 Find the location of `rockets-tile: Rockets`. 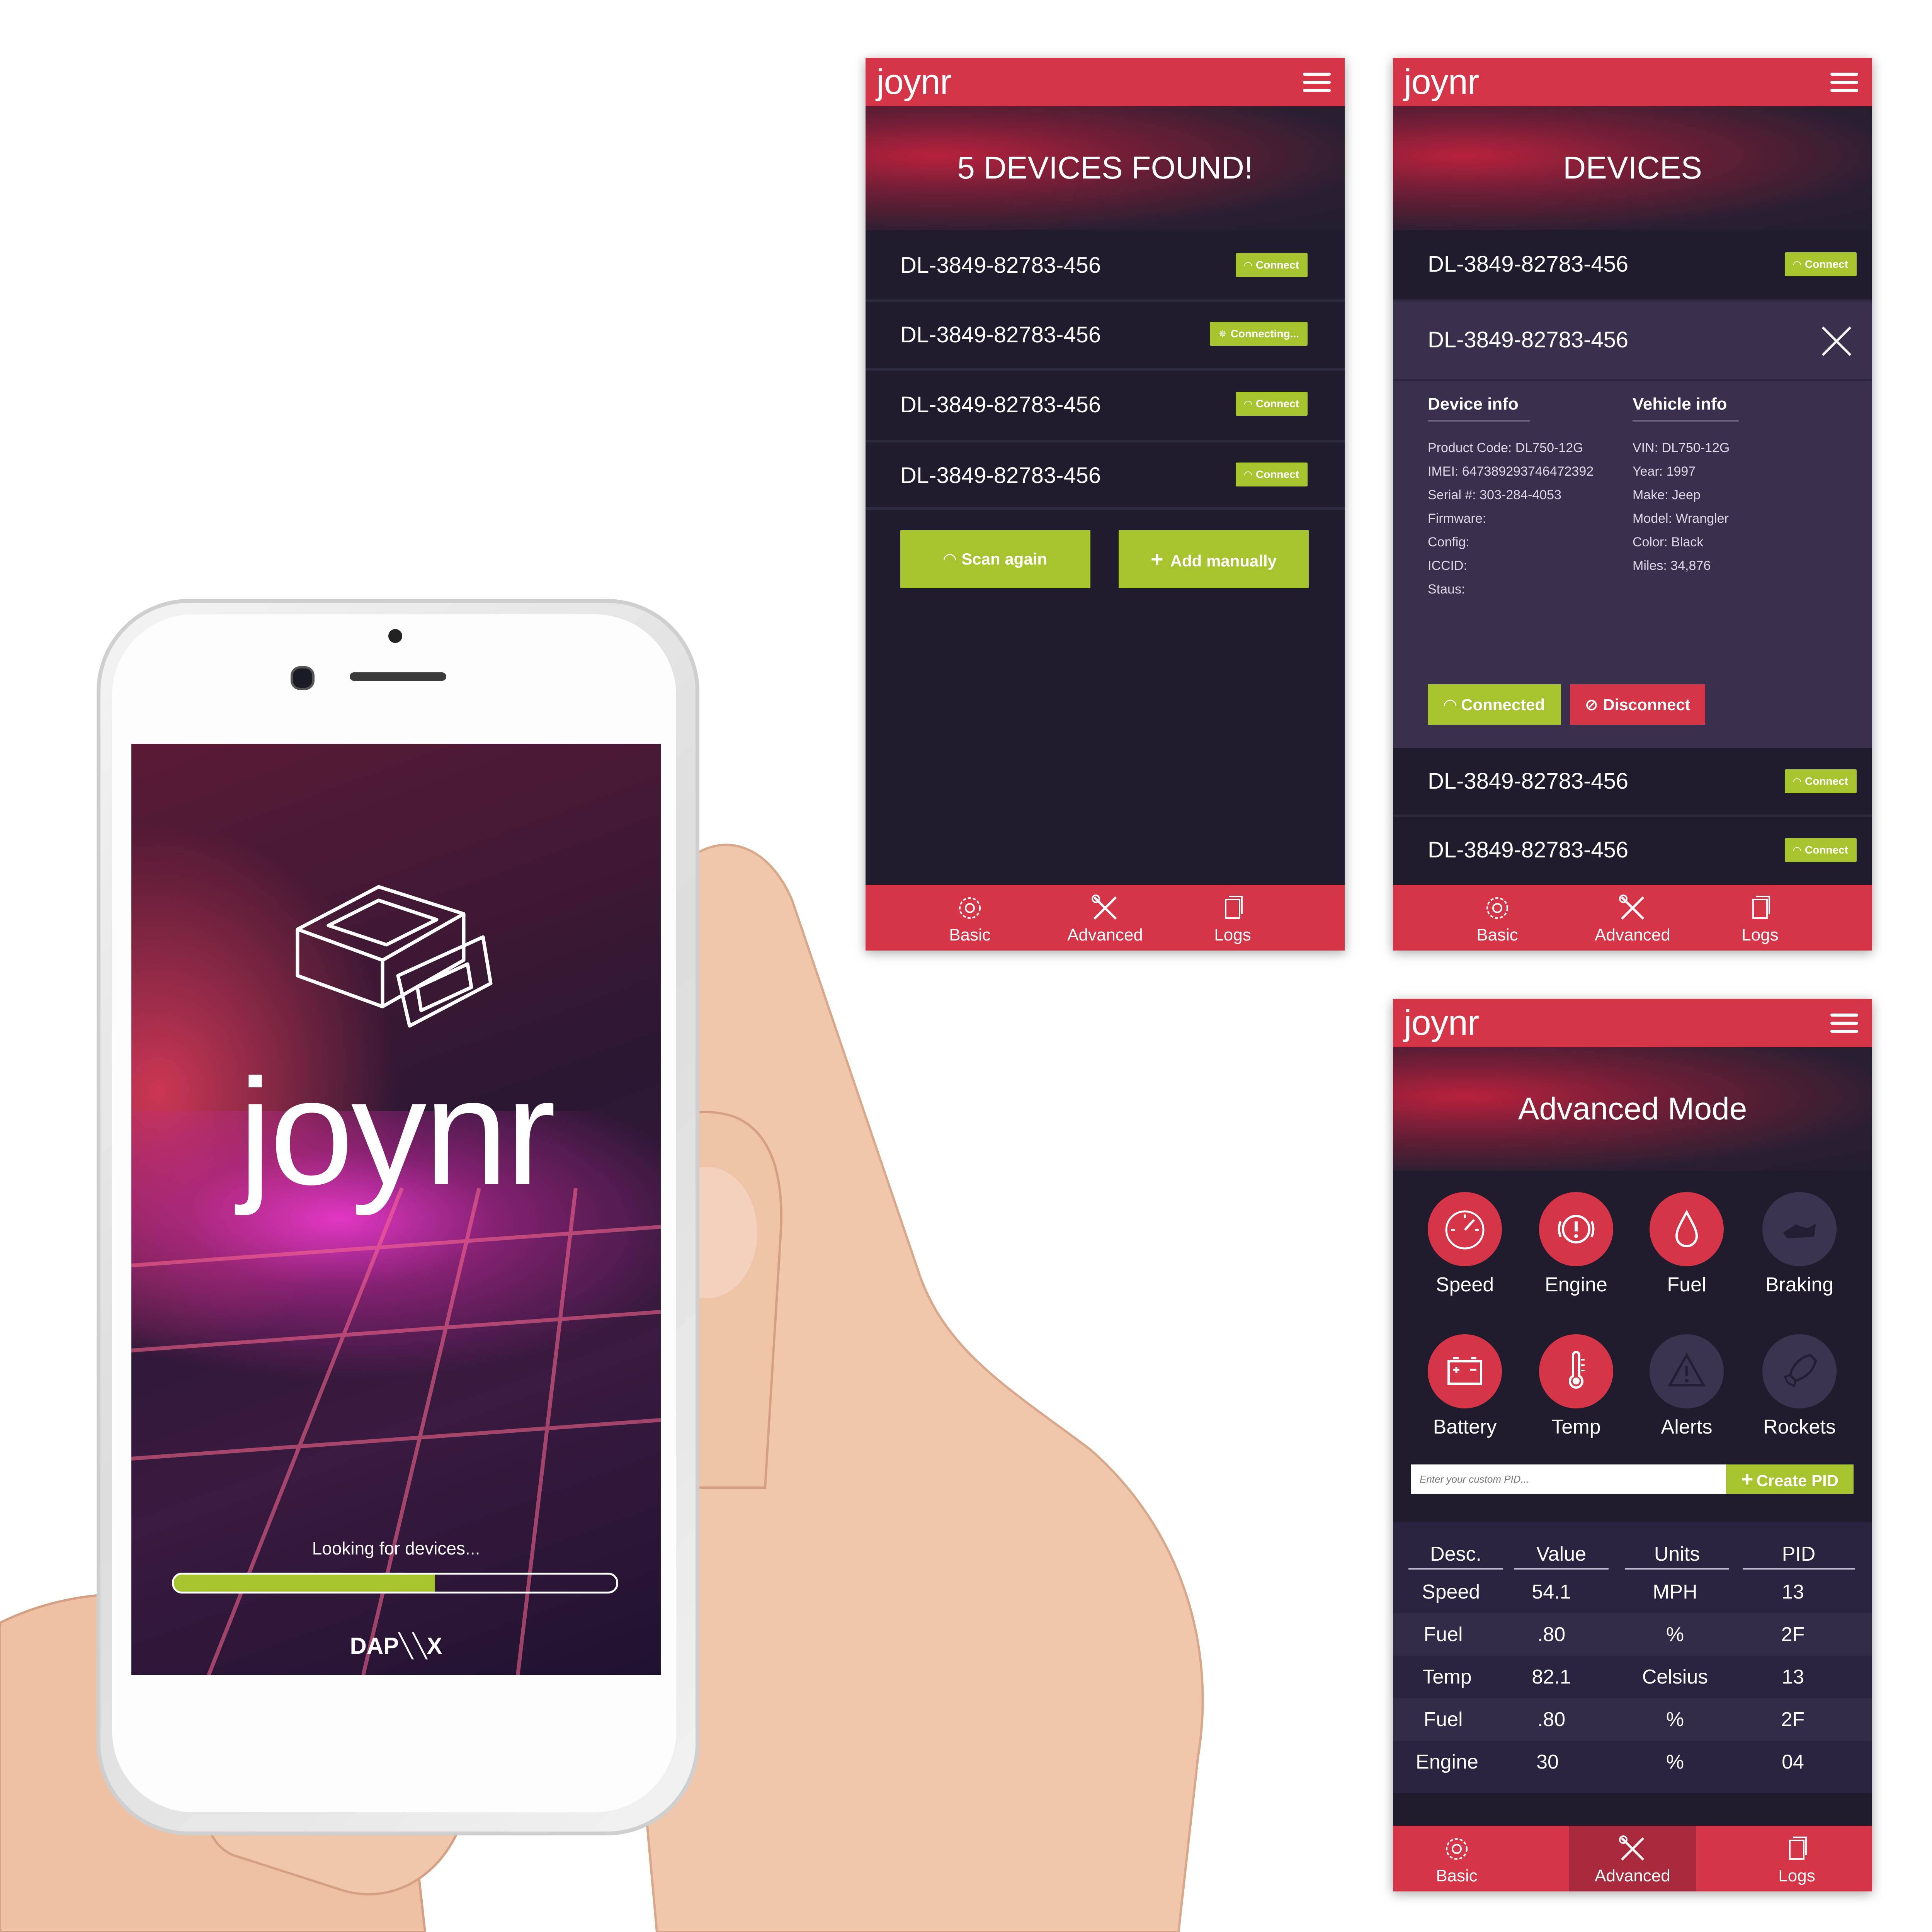

rockets-tile: Rockets is located at coordinates (1799, 1386).